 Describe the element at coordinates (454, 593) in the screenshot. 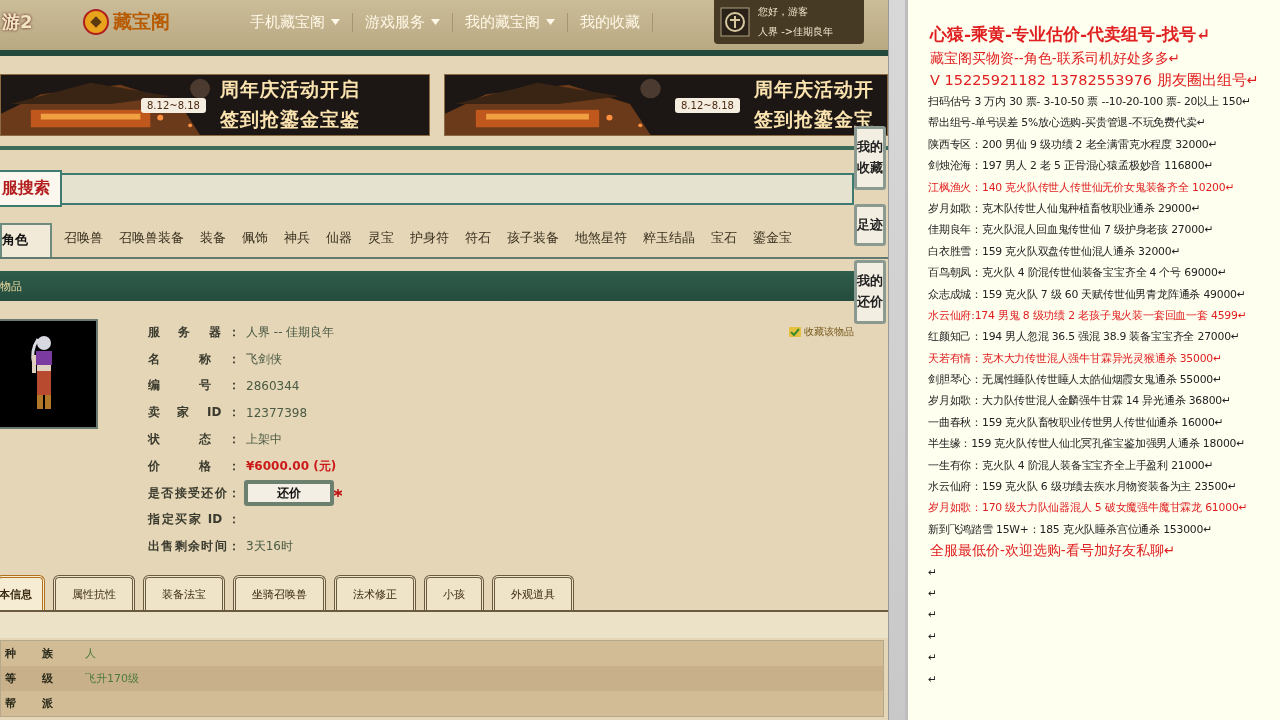

I see `detail-tab: 小孩` at that location.